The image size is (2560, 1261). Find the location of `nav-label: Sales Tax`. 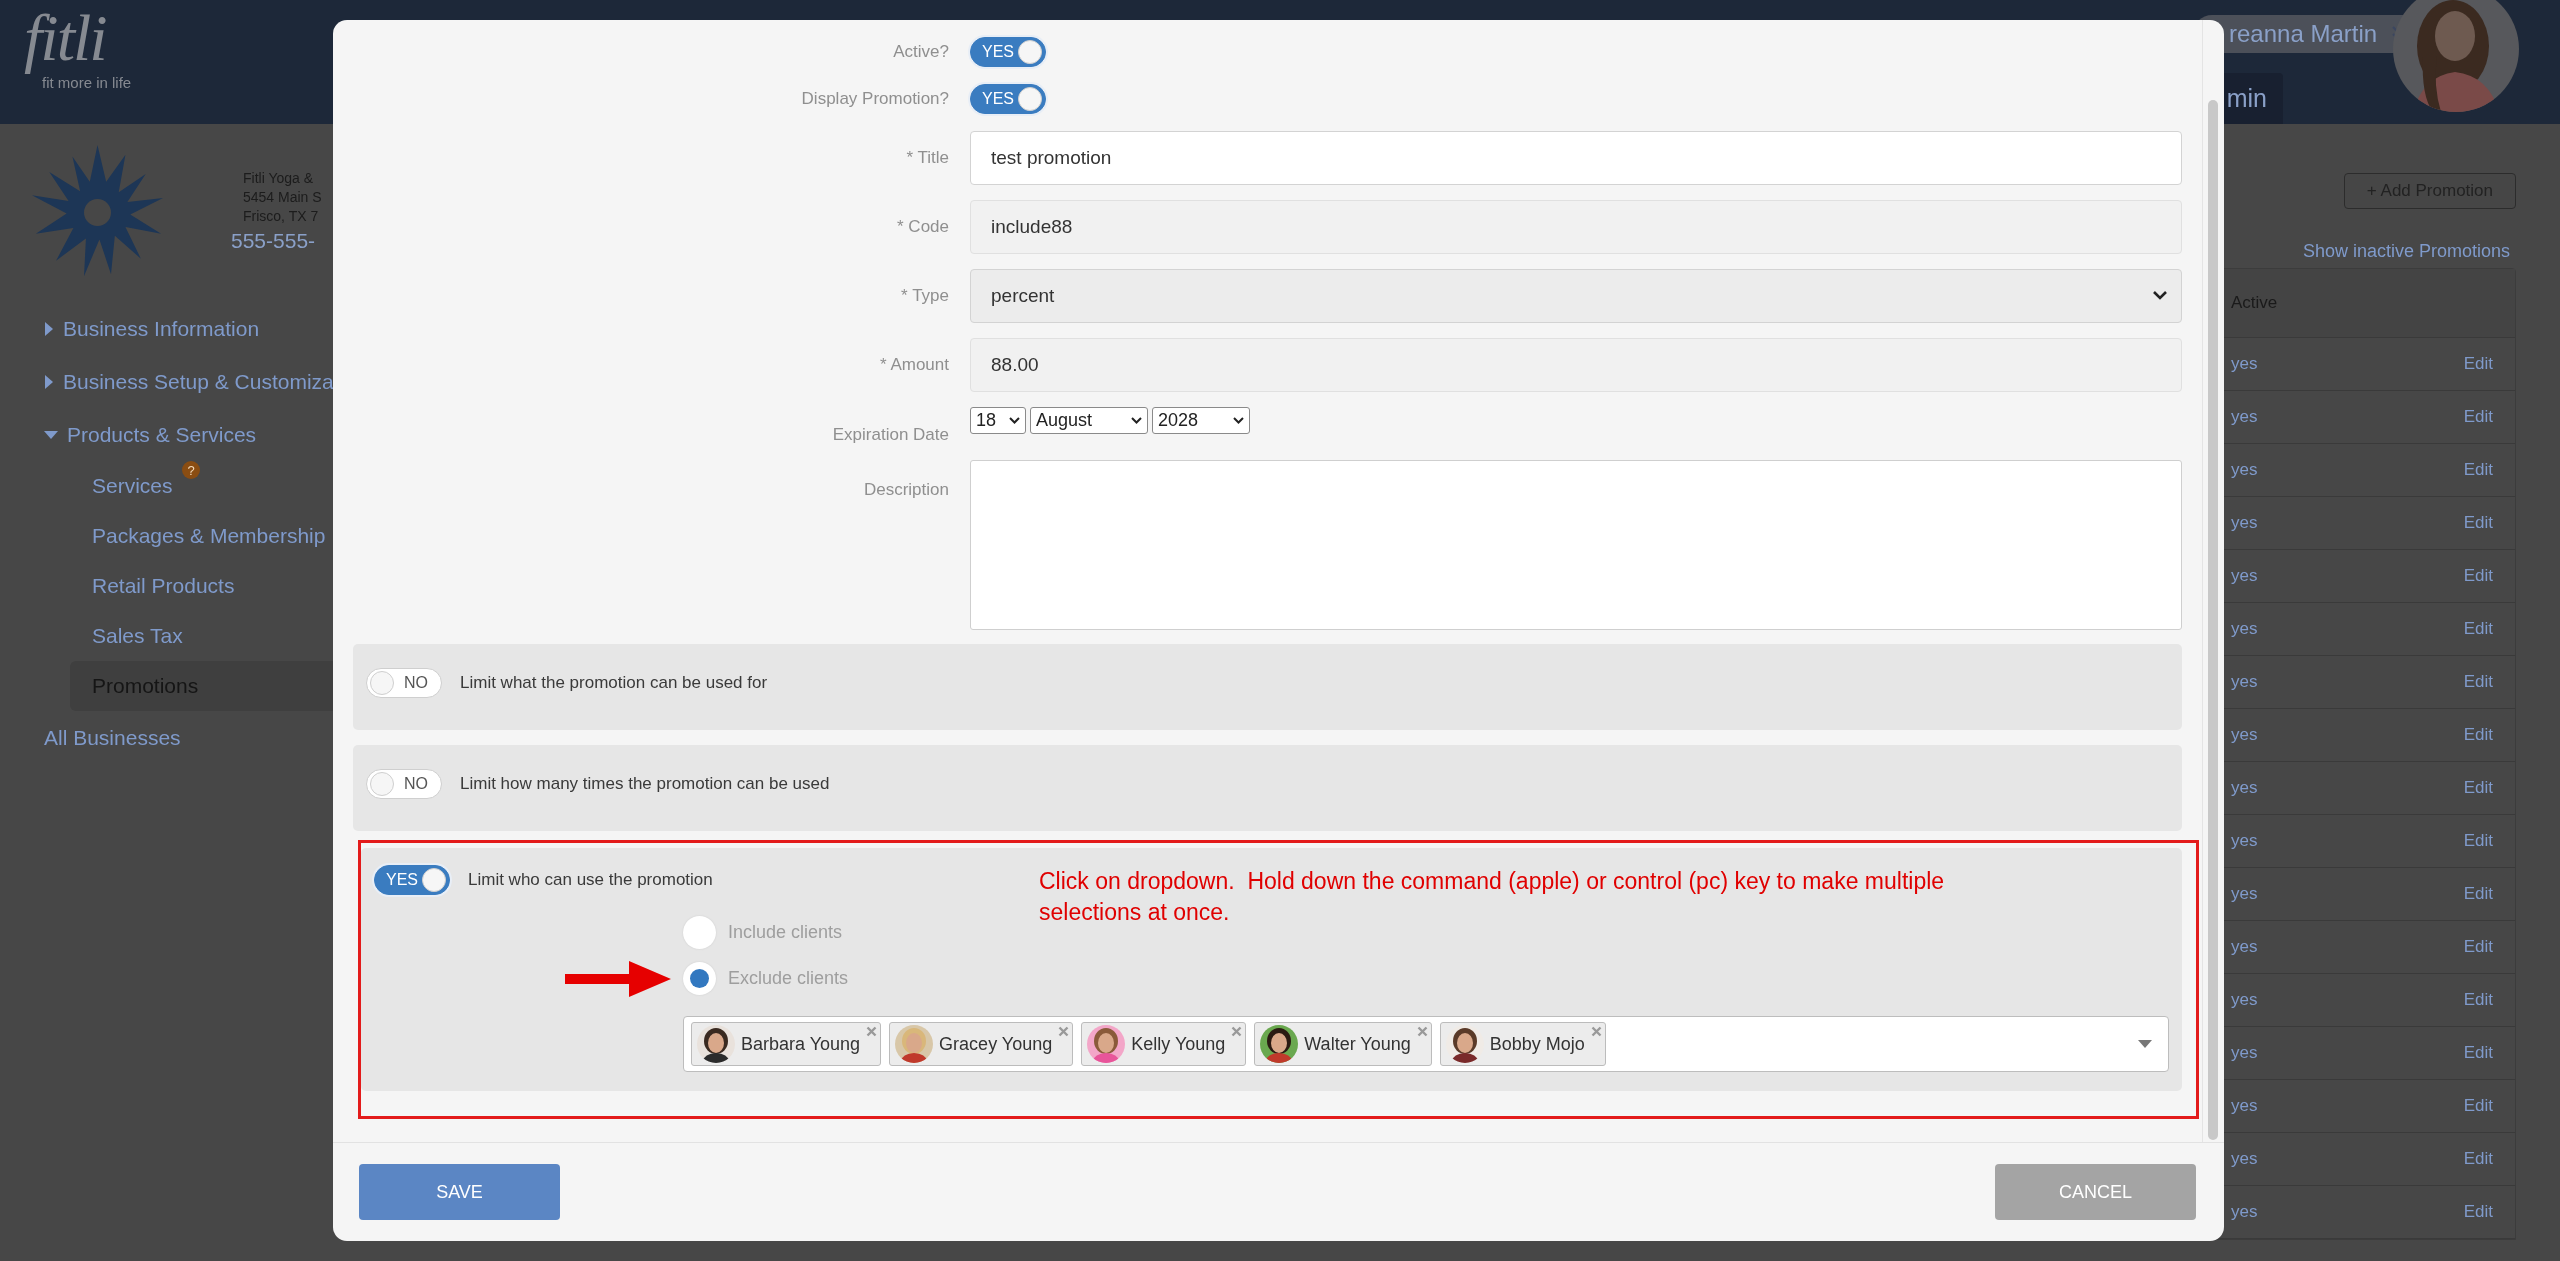

nav-label: Sales Tax is located at coordinates (137, 636).